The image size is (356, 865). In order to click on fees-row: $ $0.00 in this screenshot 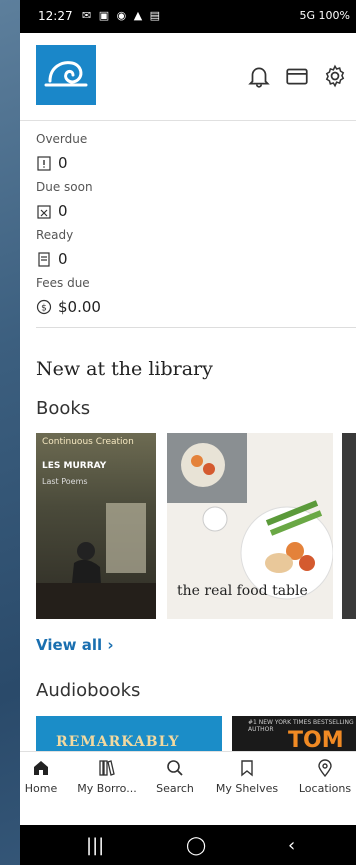, I will do `click(68, 307)`.